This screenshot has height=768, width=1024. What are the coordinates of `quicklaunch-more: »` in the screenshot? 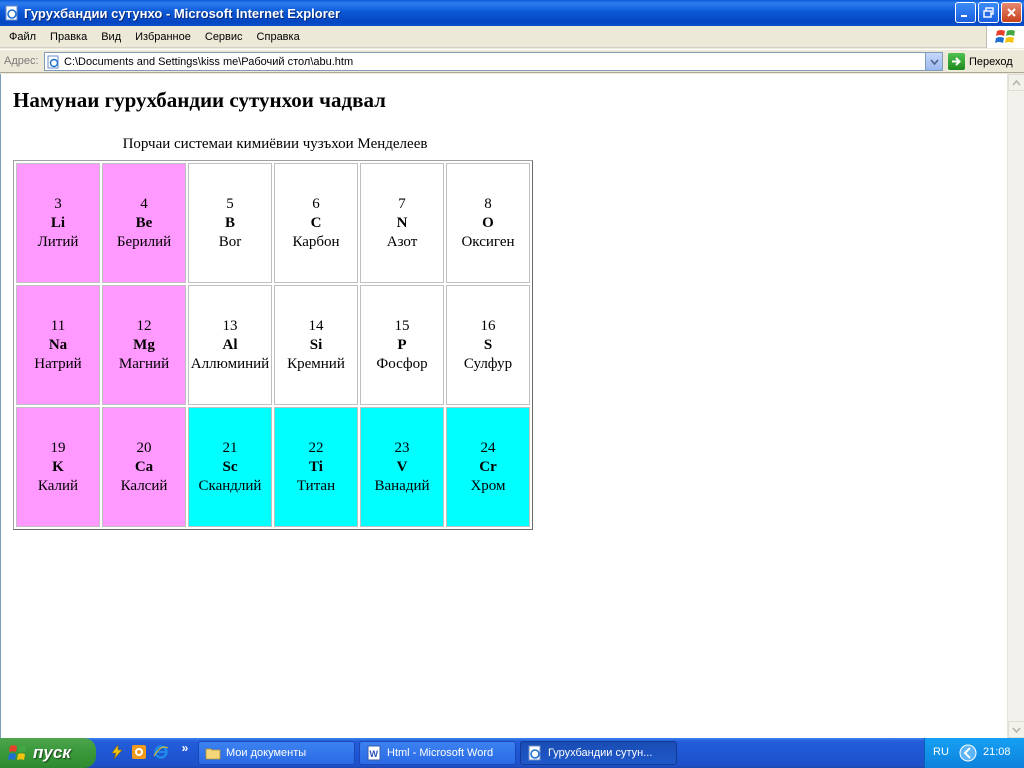 It's located at (185, 748).